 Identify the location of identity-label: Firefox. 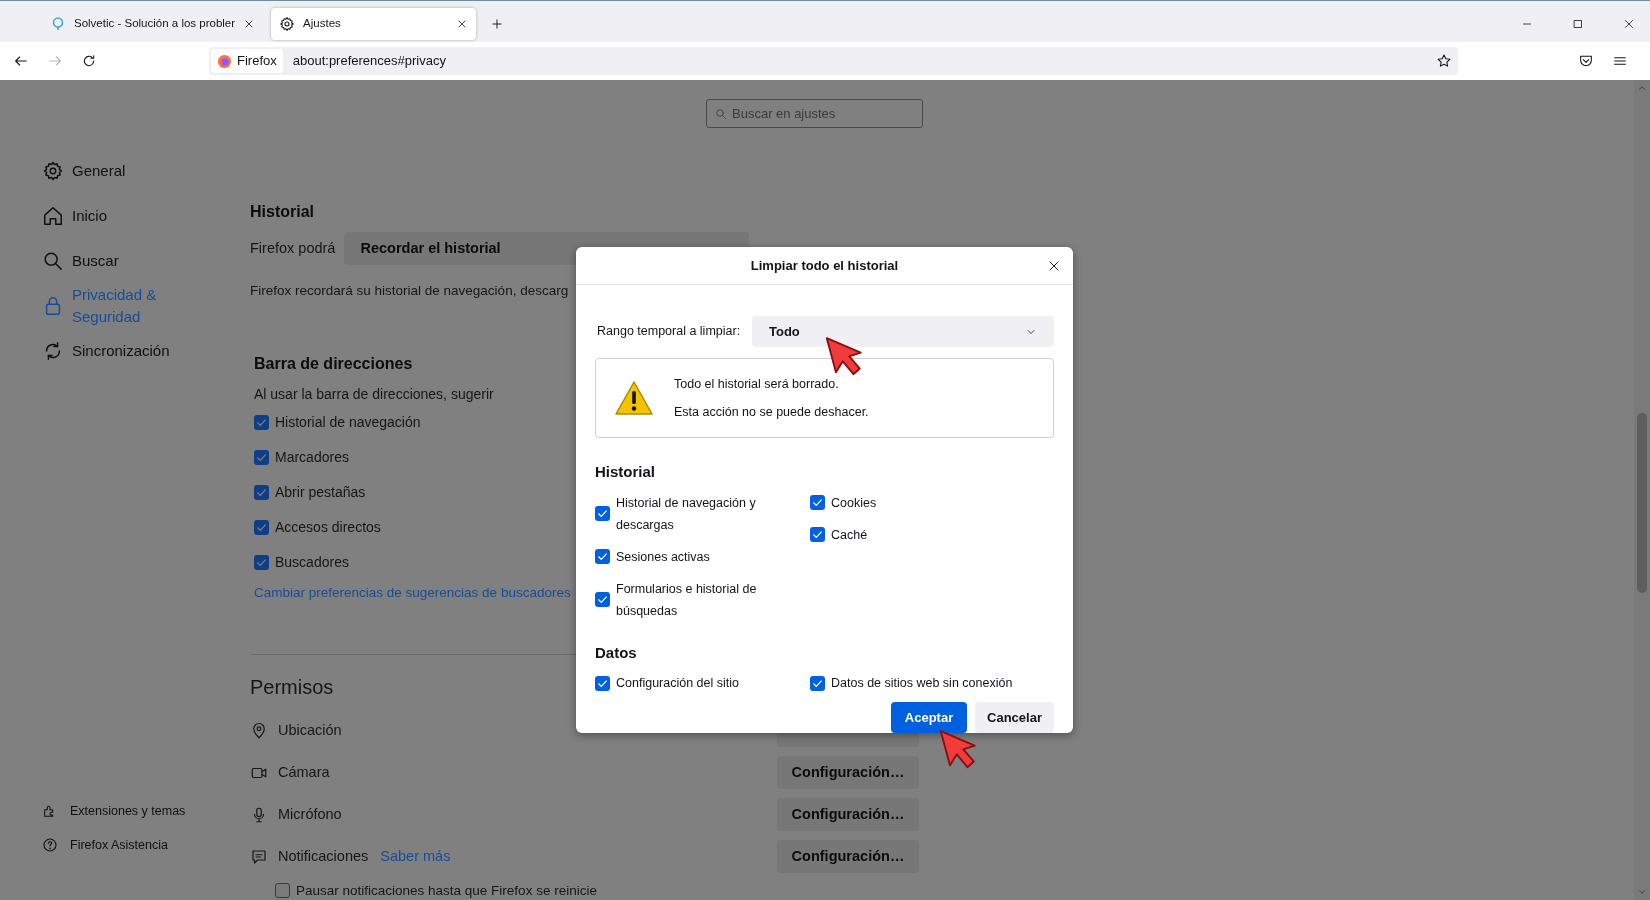
(257, 61).